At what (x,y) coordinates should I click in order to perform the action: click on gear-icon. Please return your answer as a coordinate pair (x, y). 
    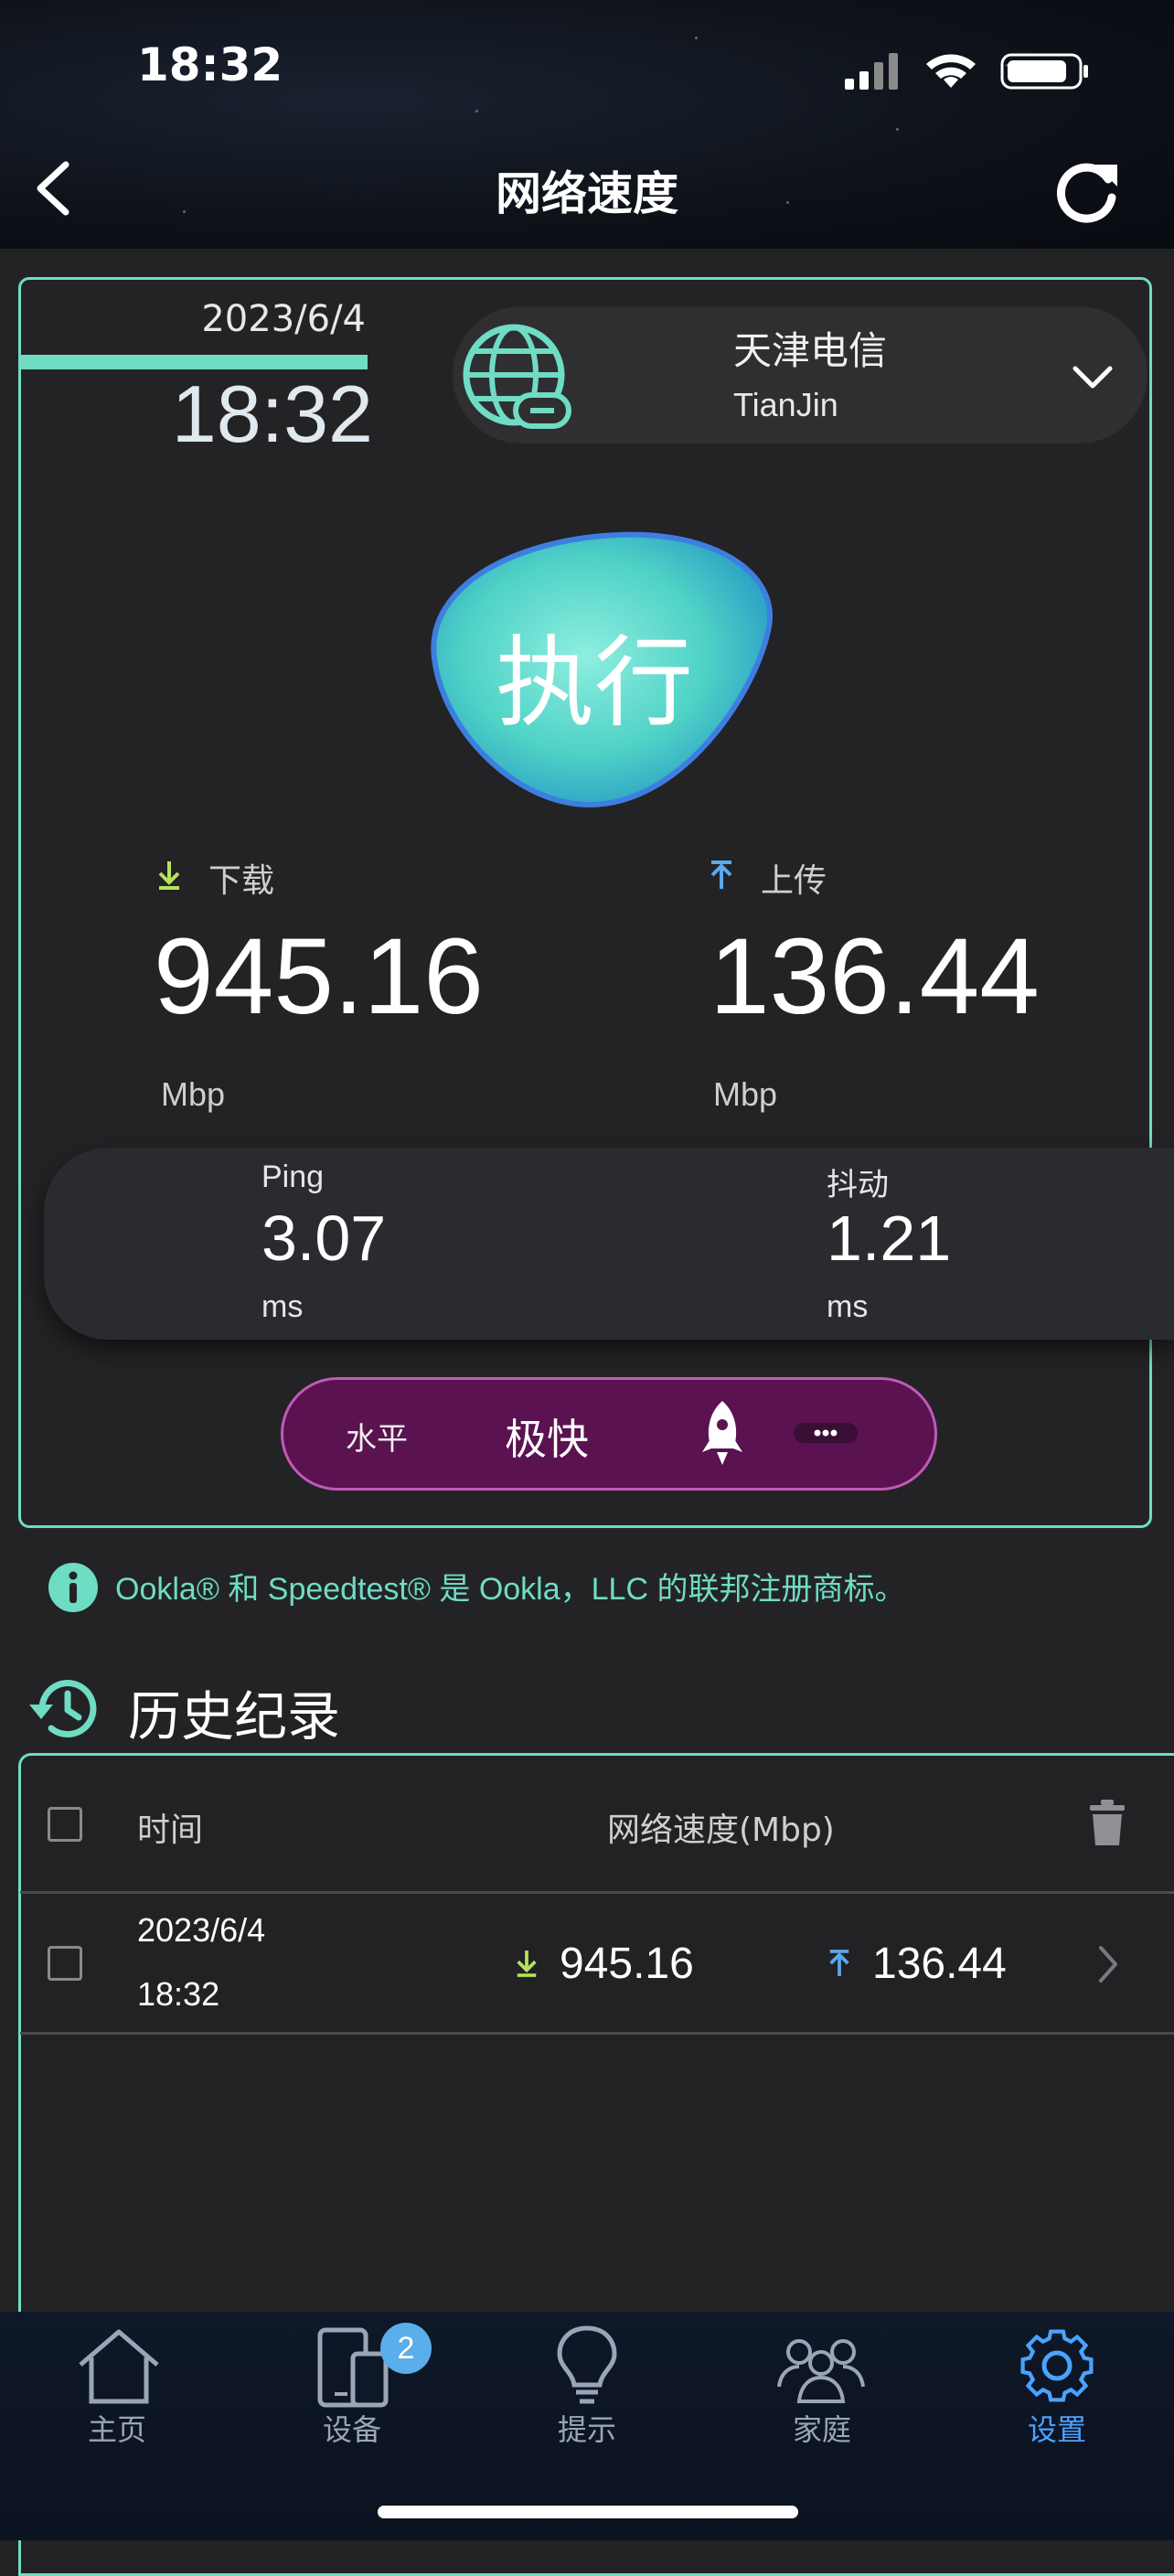
    Looking at the image, I should click on (1057, 2365).